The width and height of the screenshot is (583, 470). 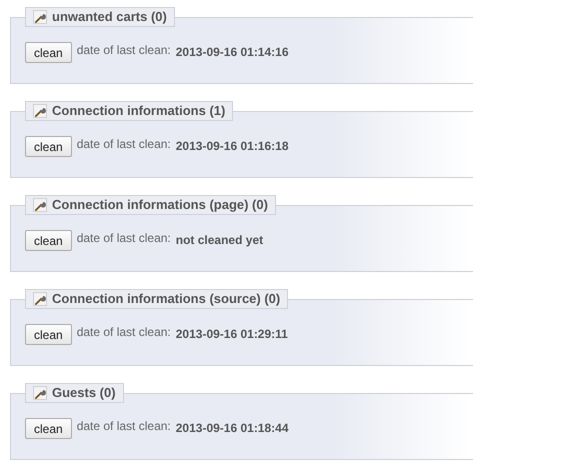 I want to click on date-value: 2013-09-16 01:16:18, so click(x=232, y=146).